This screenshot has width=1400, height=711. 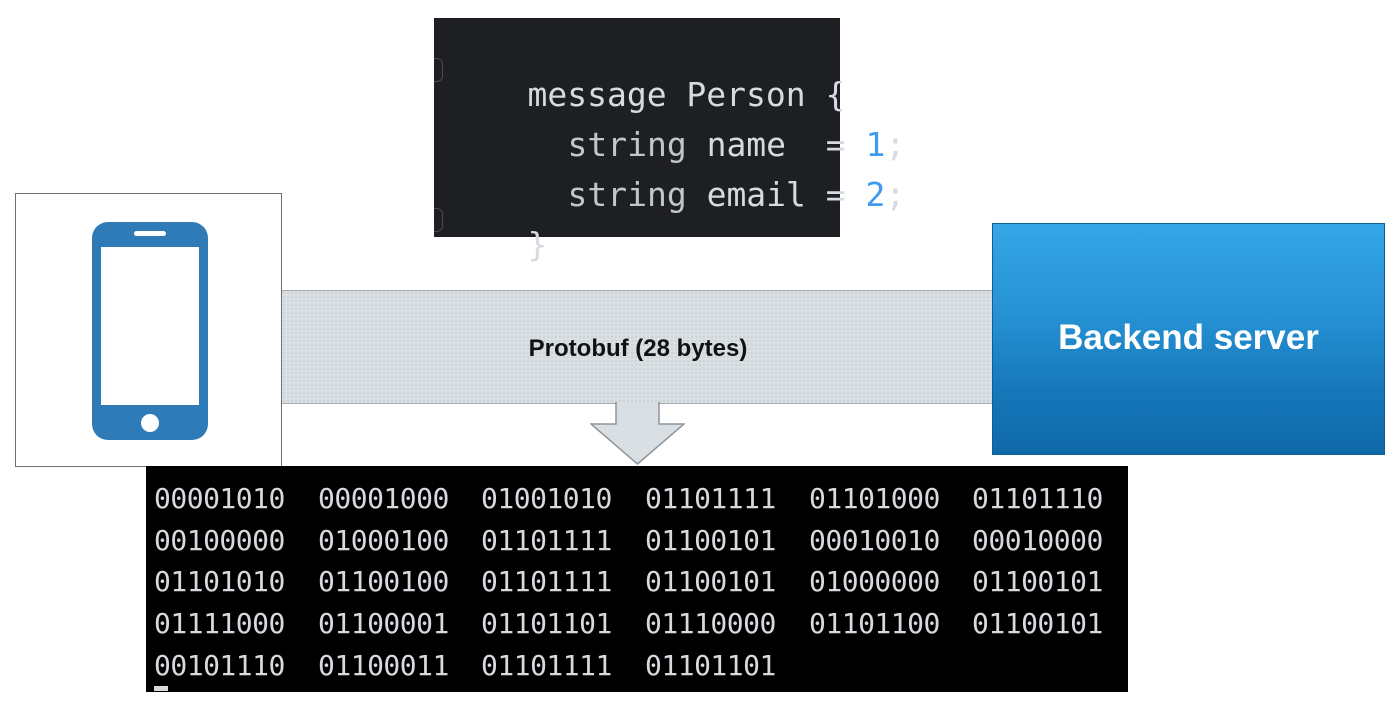 What do you see at coordinates (1037, 540) in the screenshot?
I see `binary-byte: 00010000` at bounding box center [1037, 540].